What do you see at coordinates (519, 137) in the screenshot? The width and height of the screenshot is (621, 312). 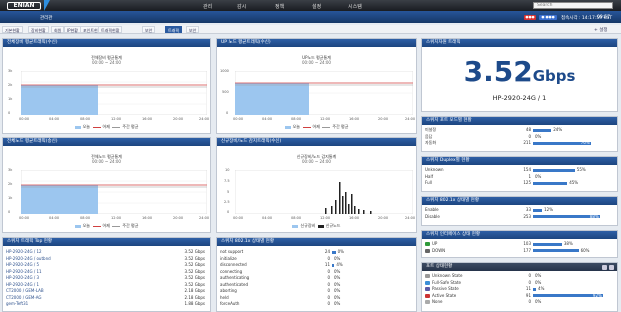 I see `stat-row: 음답 0 0%` at bounding box center [519, 137].